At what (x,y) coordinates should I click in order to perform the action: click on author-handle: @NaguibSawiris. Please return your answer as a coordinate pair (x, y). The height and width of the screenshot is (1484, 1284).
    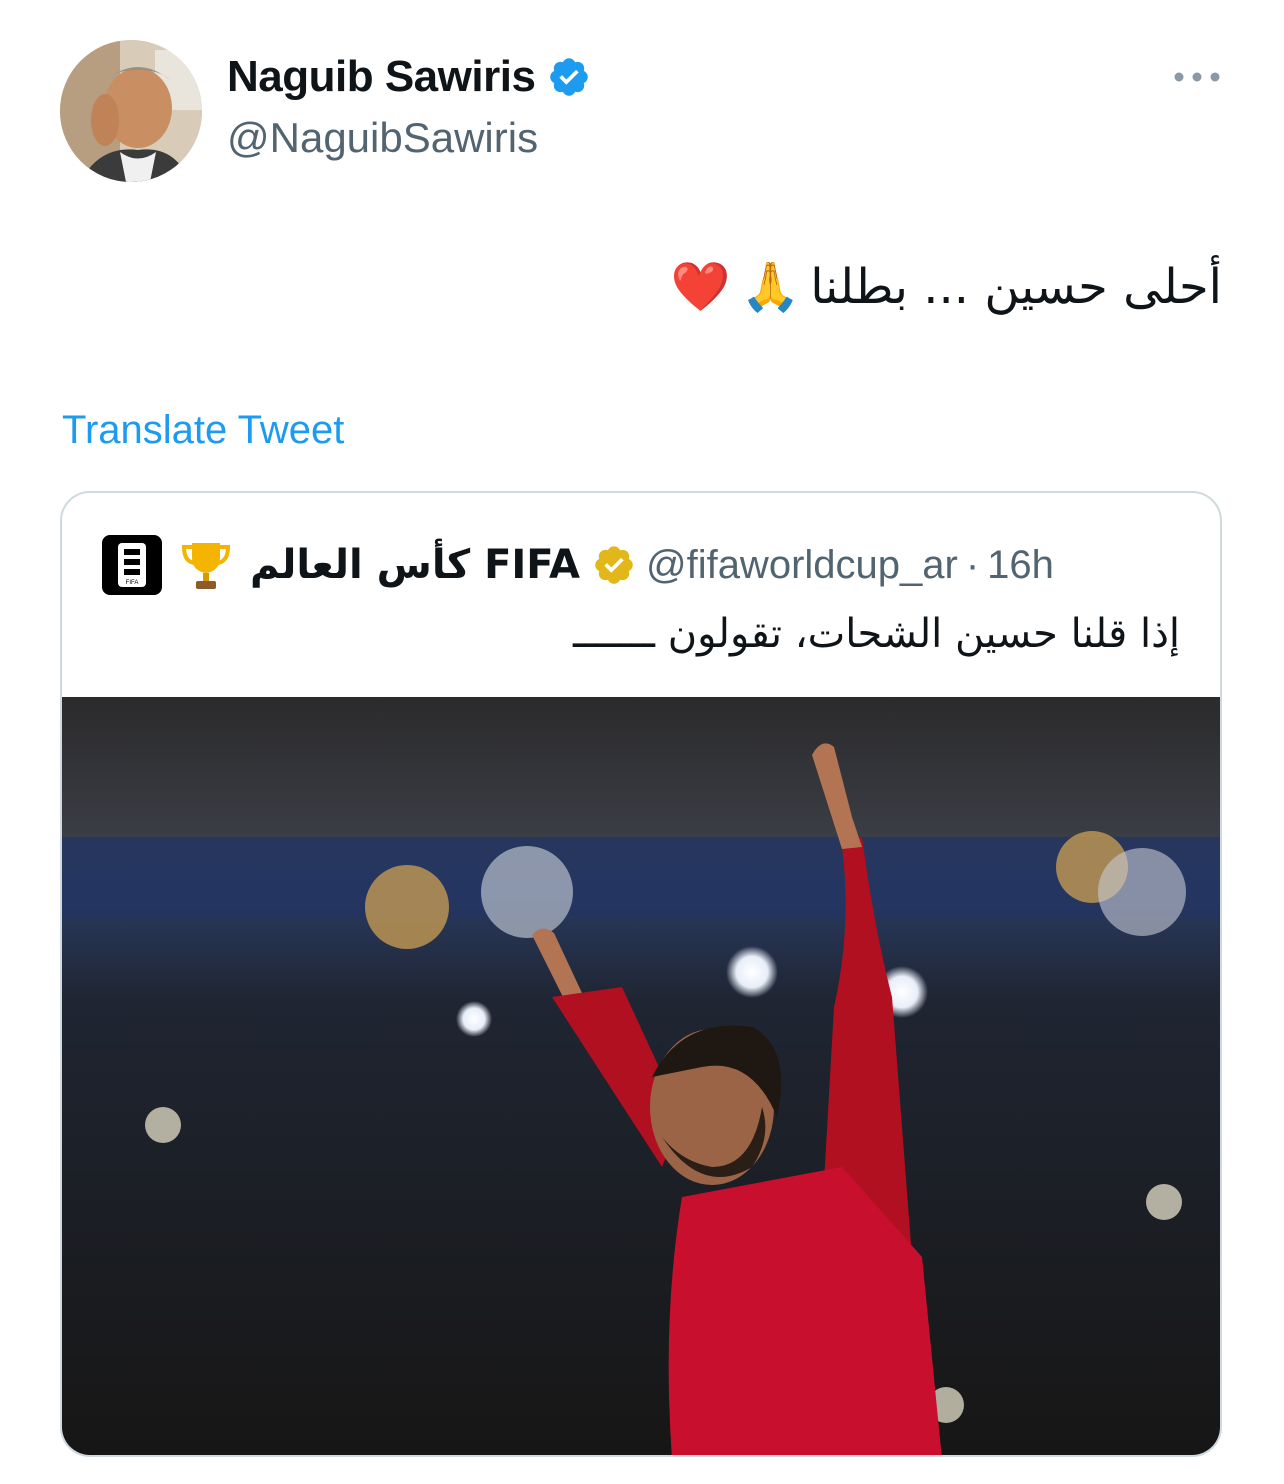
    Looking at the image, I should click on (382, 138).